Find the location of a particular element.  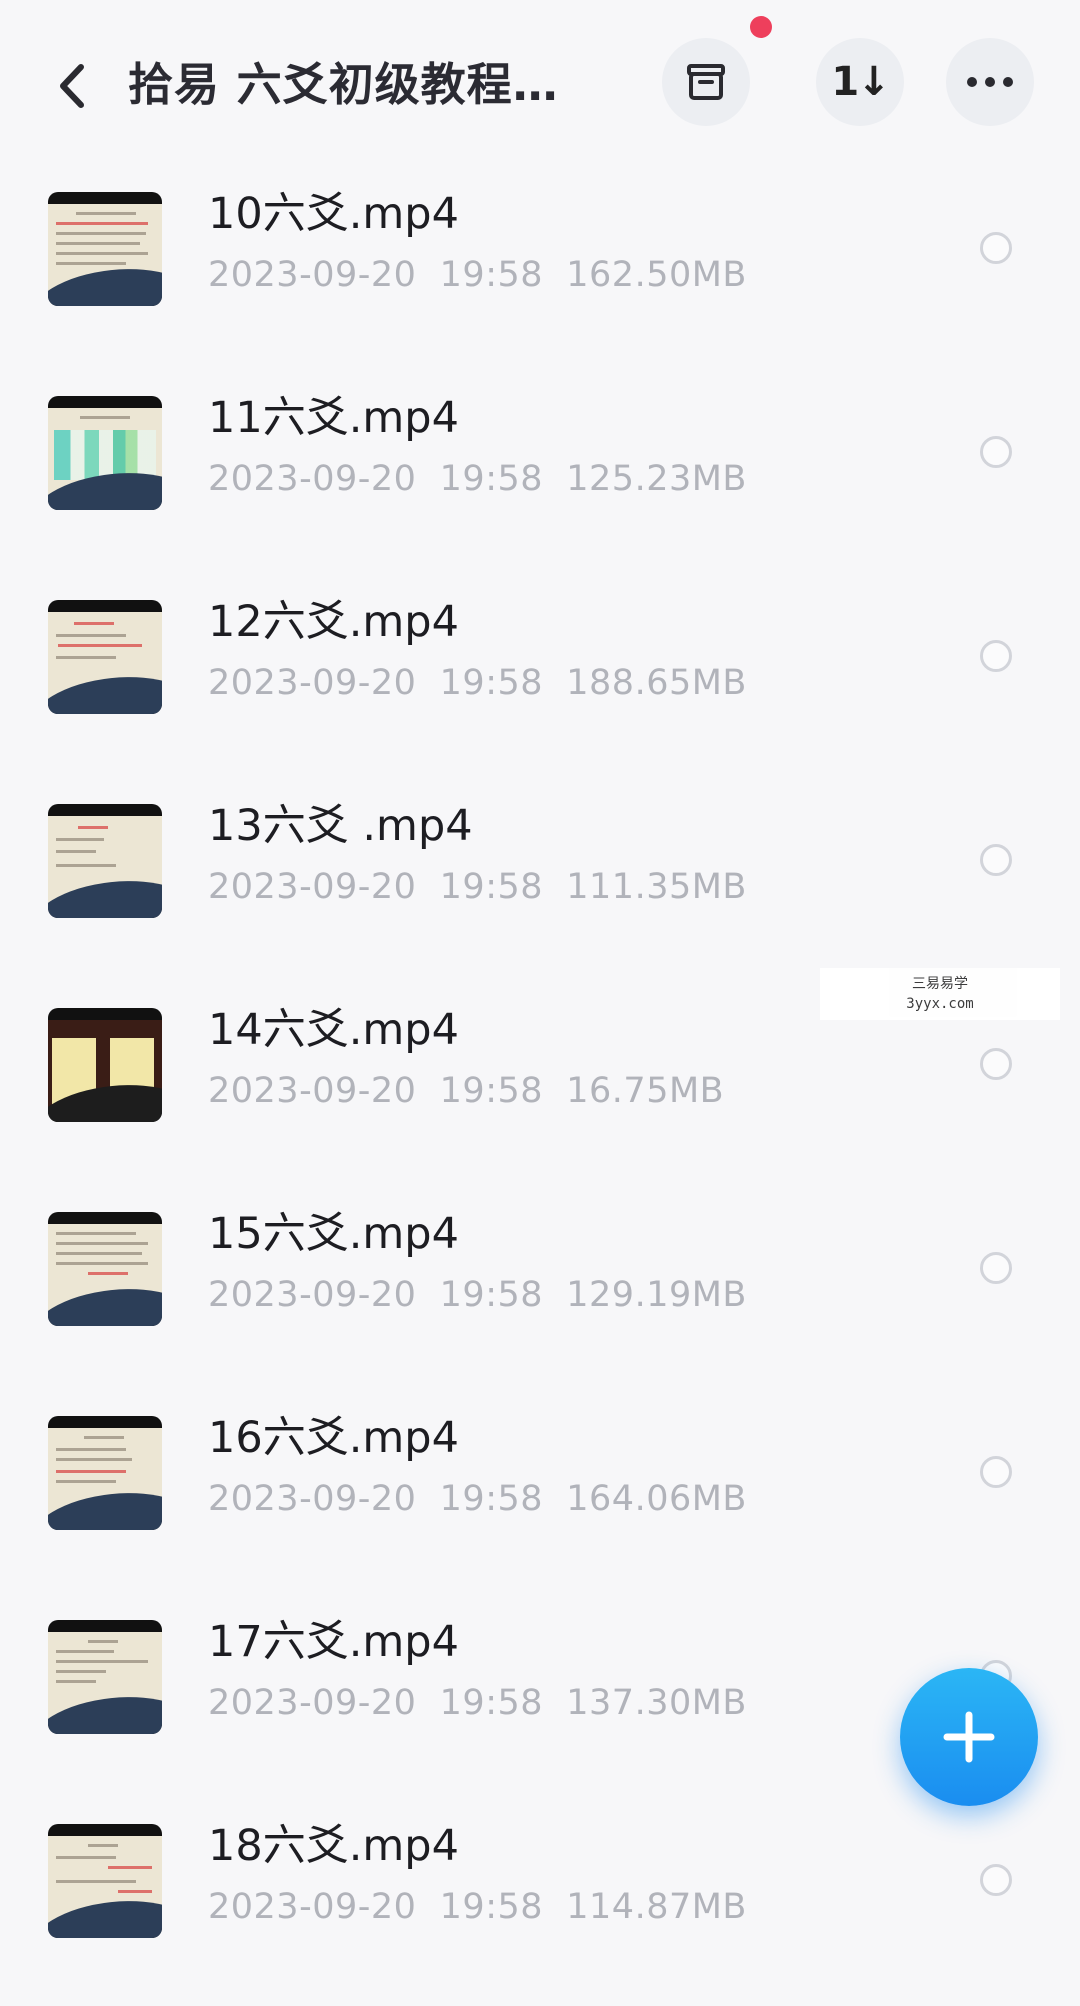

list-item: 11六爻.mp4 2023-09-20 19:58 125.23MB is located at coordinates (540, 476).